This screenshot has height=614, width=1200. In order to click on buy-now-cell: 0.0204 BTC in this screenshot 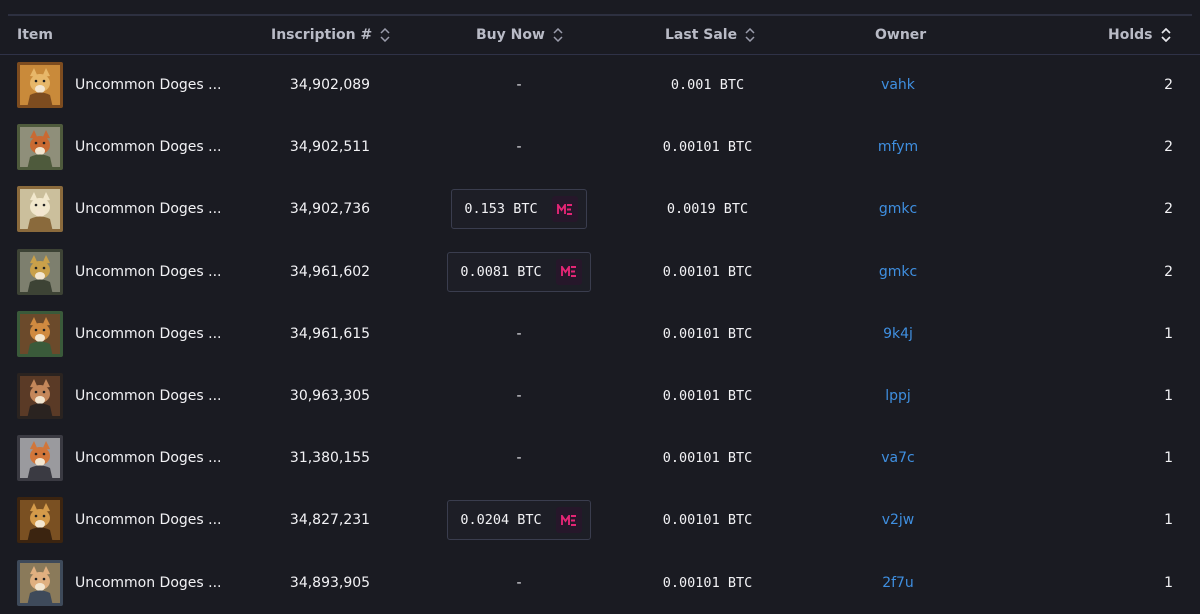, I will do `click(519, 520)`.